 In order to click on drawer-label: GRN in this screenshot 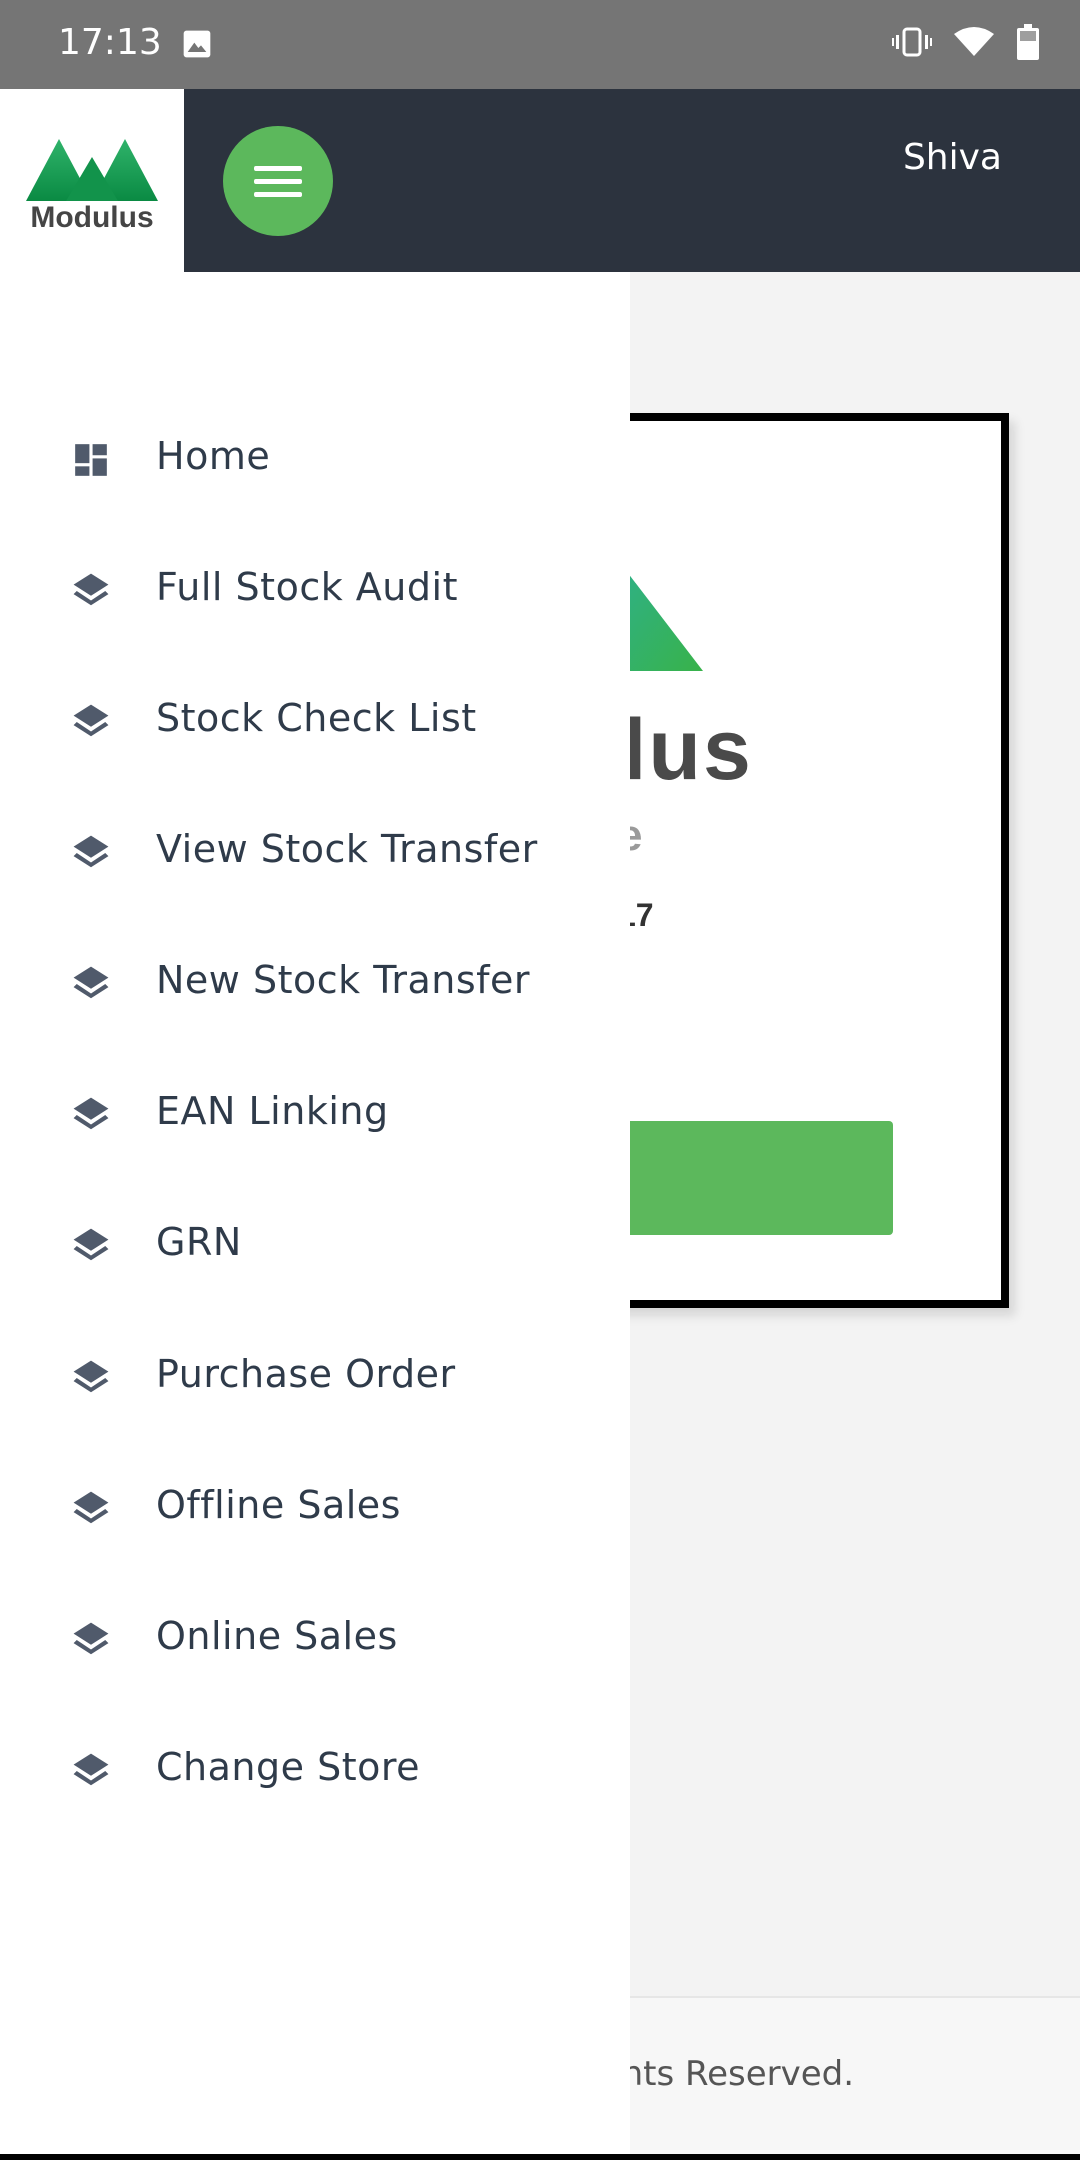, I will do `click(199, 1242)`.